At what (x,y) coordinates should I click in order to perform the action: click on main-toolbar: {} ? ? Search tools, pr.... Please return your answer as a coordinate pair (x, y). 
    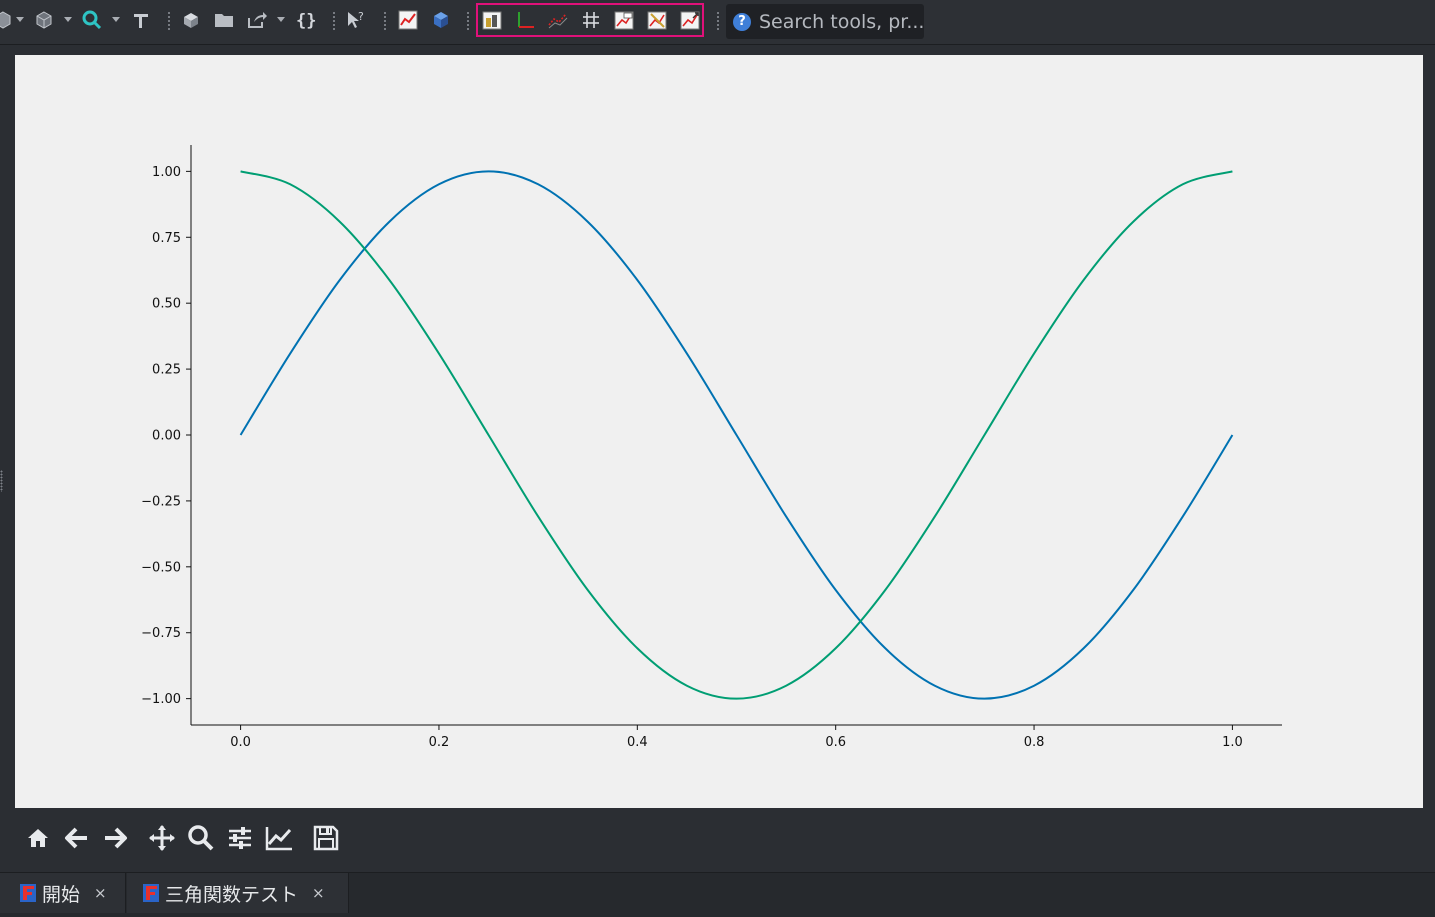
    Looking at the image, I should click on (717, 22).